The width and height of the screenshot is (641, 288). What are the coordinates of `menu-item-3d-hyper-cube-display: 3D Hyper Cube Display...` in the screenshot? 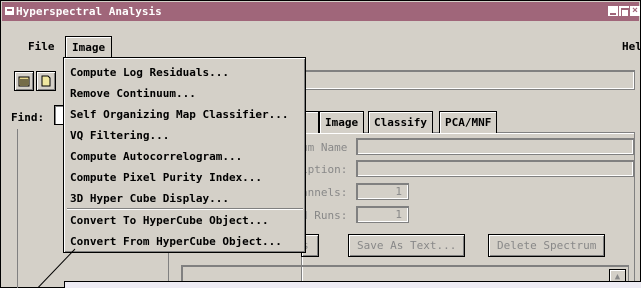 It's located at (149, 198).